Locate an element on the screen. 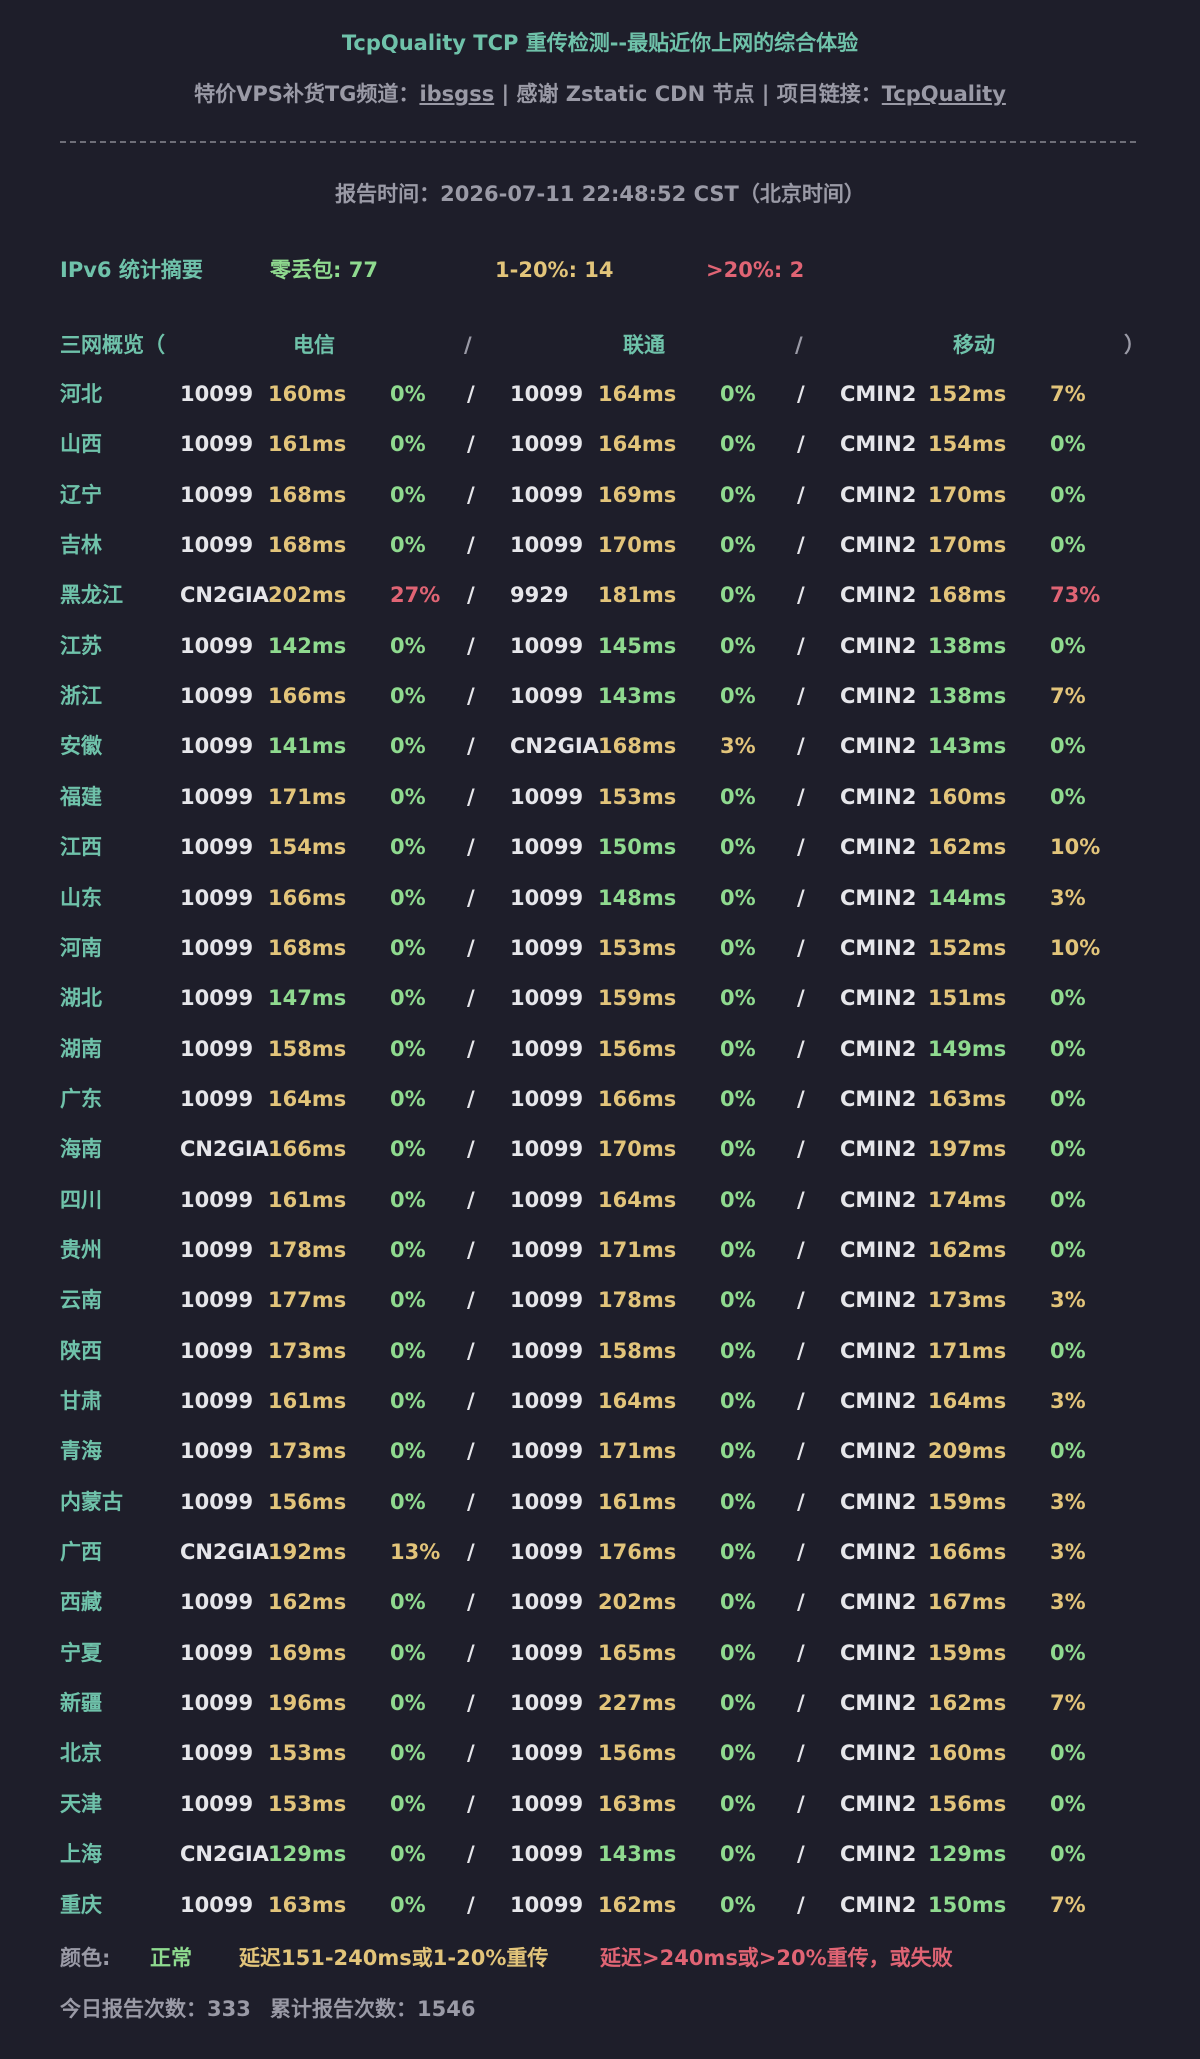  telecom-latency: 154ms is located at coordinates (307, 847).